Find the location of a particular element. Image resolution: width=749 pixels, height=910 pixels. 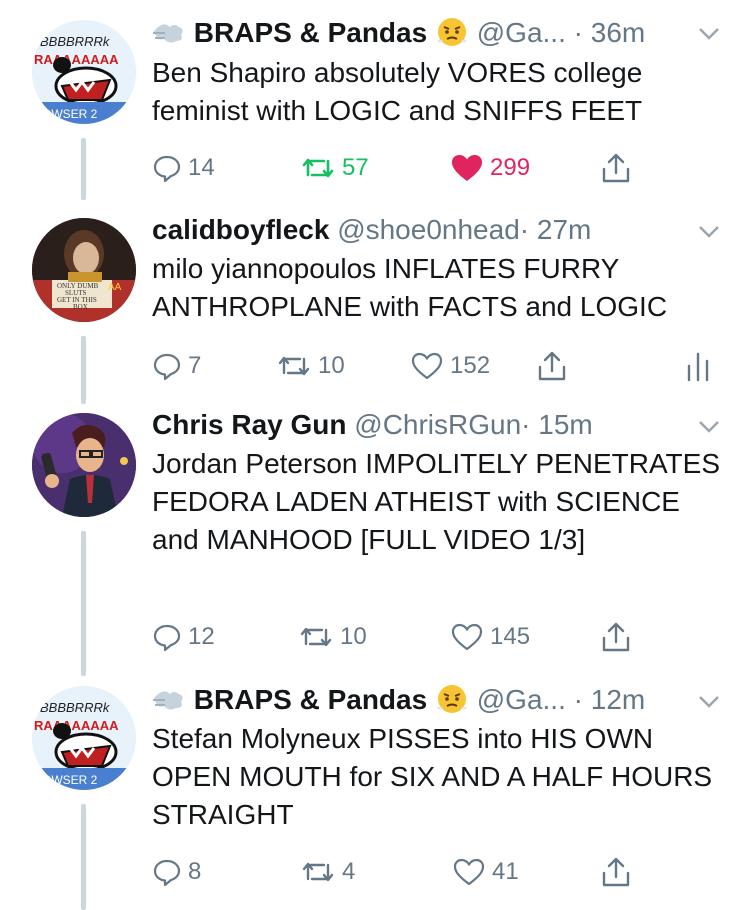

tweet-actions: 7 10 152 is located at coordinates (437, 366).